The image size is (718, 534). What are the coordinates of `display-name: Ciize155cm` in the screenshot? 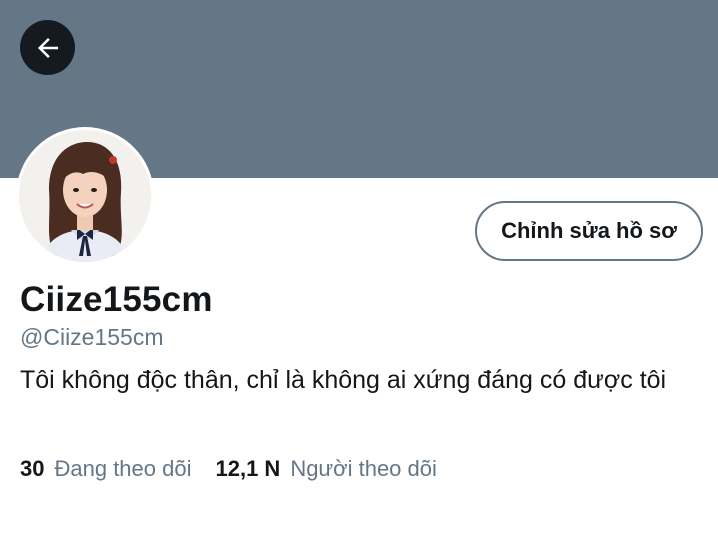 It's located at (116, 299).